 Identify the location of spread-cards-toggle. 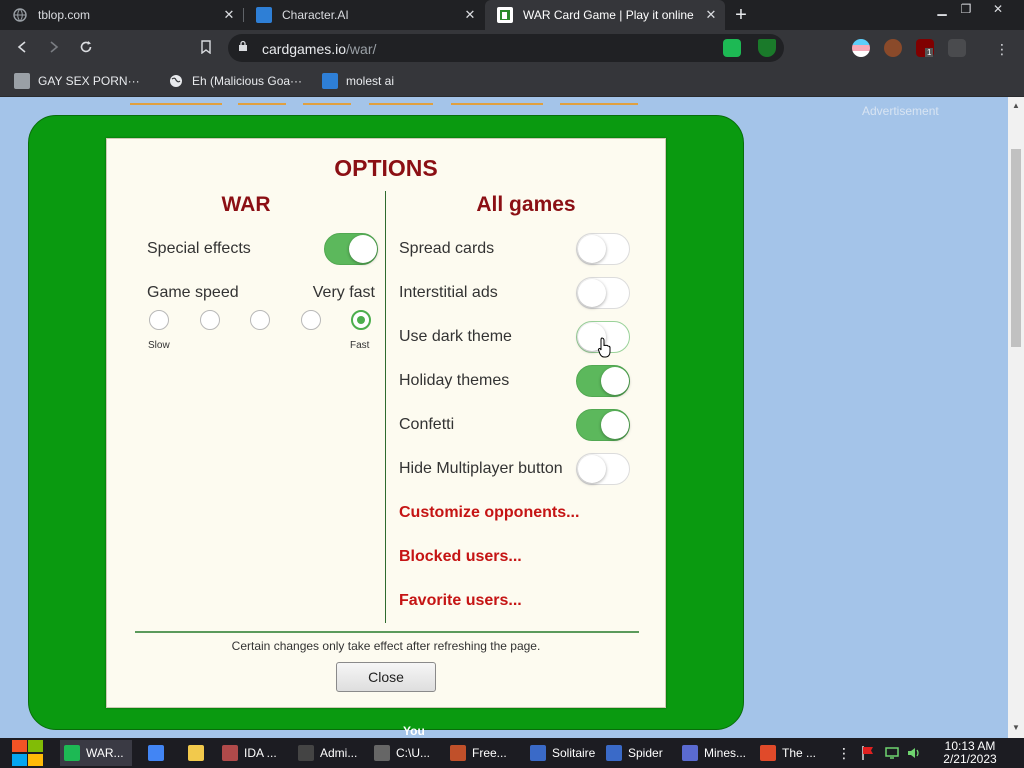
(603, 249).